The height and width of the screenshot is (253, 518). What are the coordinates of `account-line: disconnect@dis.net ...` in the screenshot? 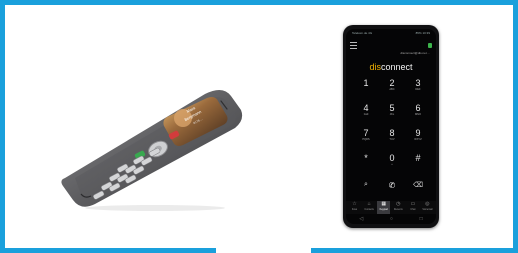 It's located at (415, 53).